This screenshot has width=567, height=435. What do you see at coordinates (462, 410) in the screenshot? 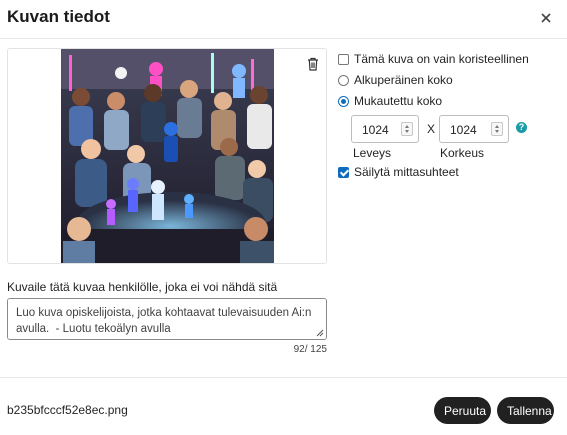
I see `cancel-button: Peruuta` at bounding box center [462, 410].